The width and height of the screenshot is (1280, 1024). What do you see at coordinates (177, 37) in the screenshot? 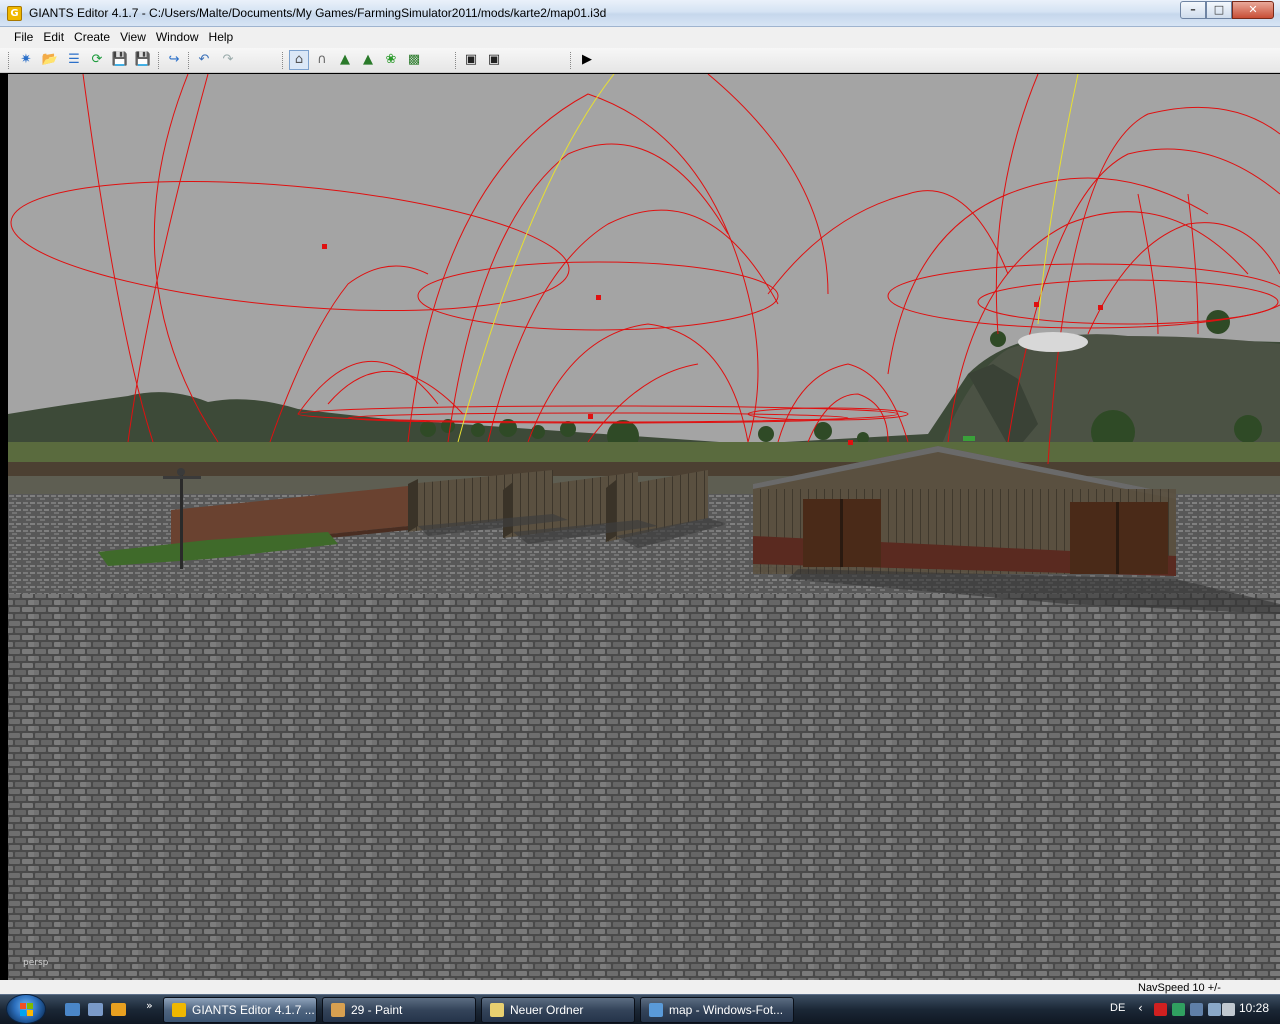
I see `menu-window: Window` at bounding box center [177, 37].